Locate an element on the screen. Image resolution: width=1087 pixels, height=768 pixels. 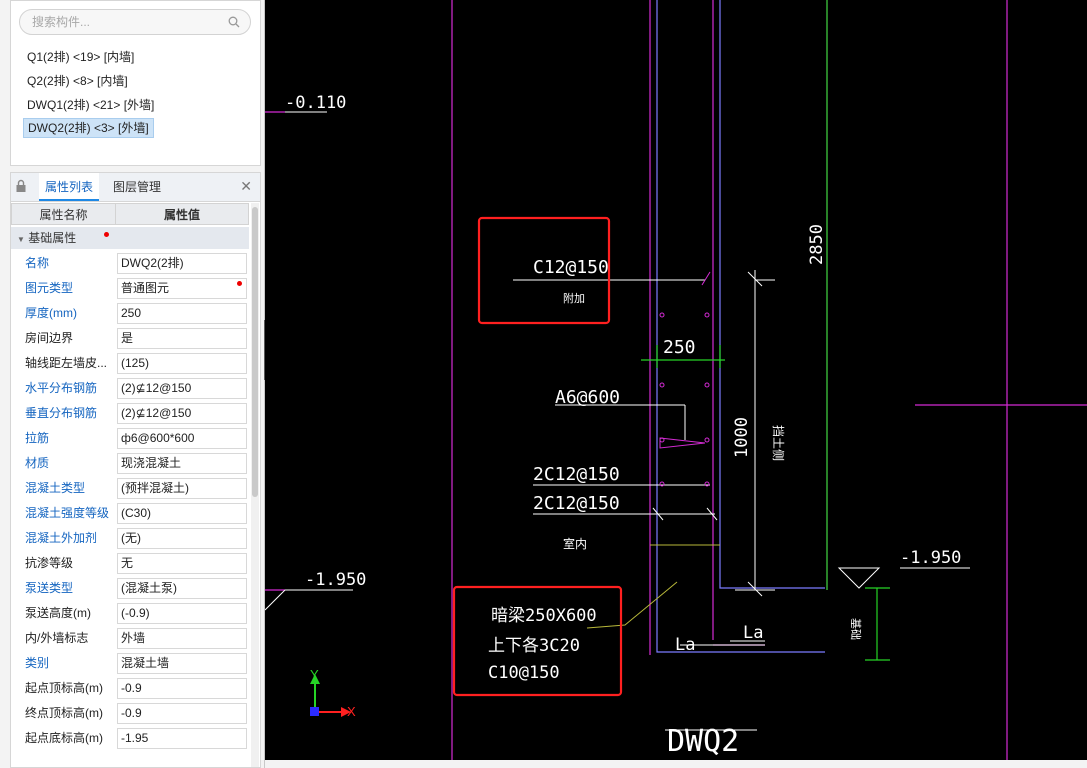
property-value-field: (预拌混凝土) is located at coordinates (182, 488).